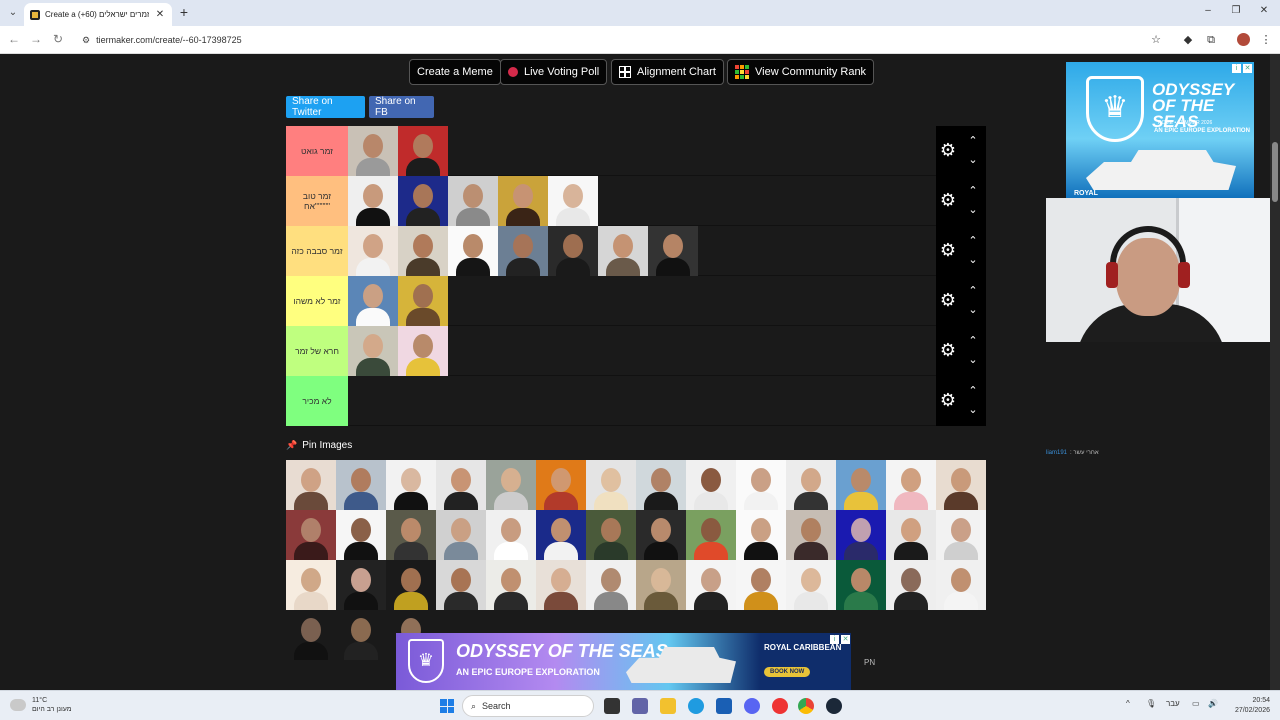 Image resolution: width=1280 pixels, height=720 pixels. Describe the element at coordinates (1151, 703) in the screenshot. I see `microphone-icon: 🎙` at that location.